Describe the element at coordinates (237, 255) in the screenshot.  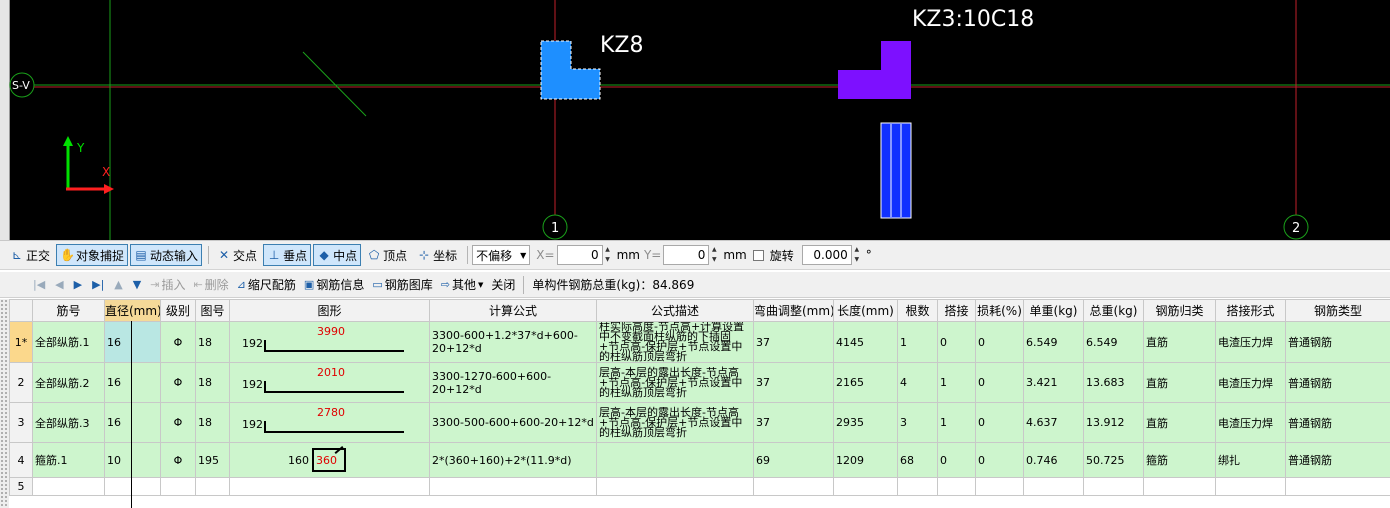
I see `intersection-button: ✕ 交点` at that location.